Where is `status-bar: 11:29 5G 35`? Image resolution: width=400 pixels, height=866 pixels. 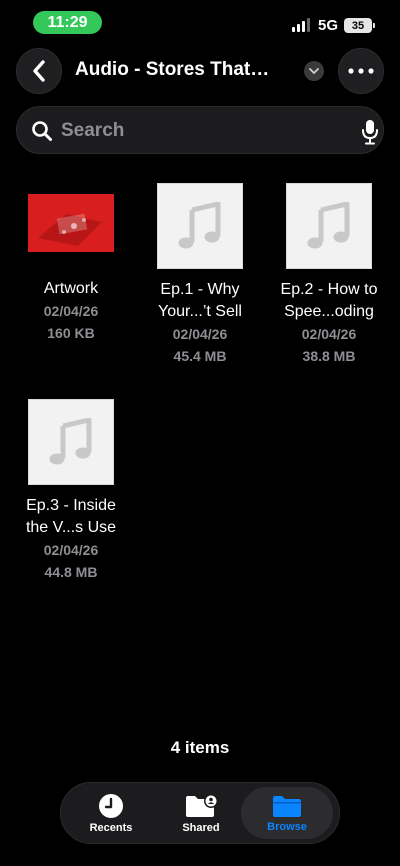
status-bar: 11:29 5G 35 is located at coordinates (200, 22).